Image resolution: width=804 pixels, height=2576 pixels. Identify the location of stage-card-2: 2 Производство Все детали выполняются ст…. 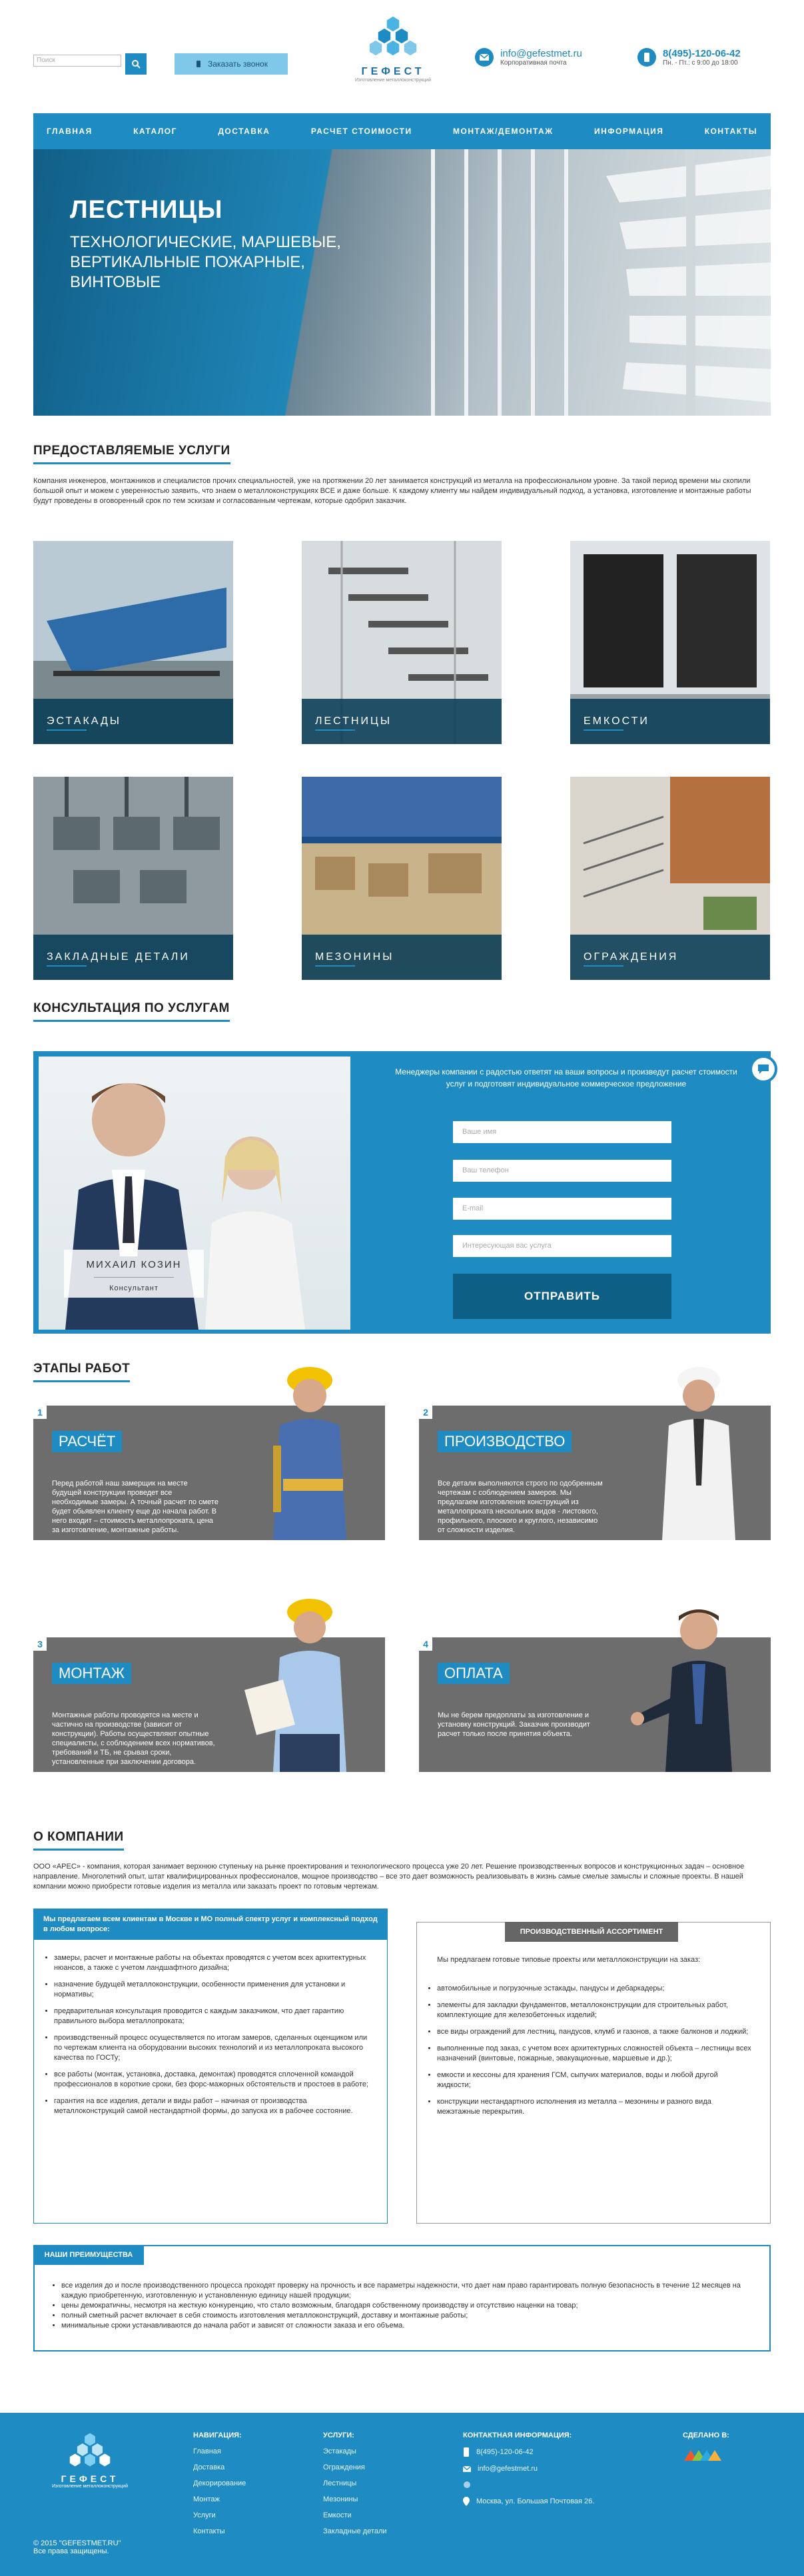
(595, 1453).